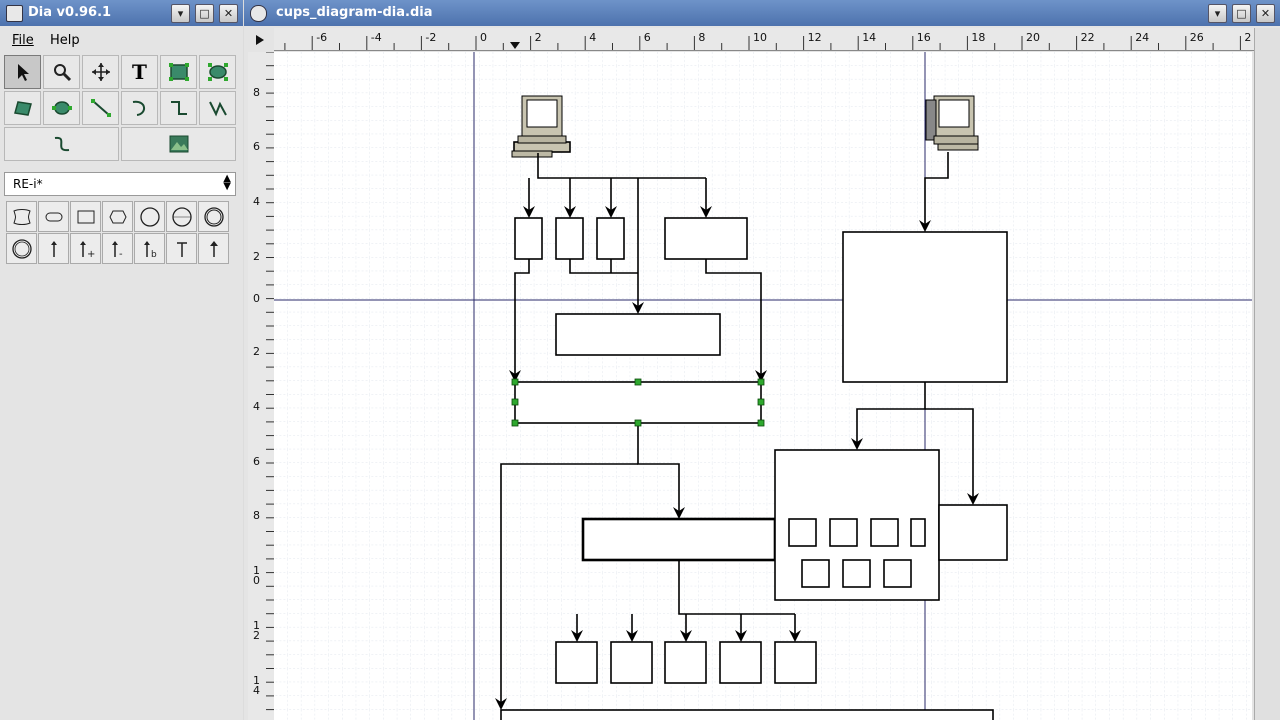 The image size is (1280, 720). I want to click on total-participation-shape-icon, so click(181, 248).